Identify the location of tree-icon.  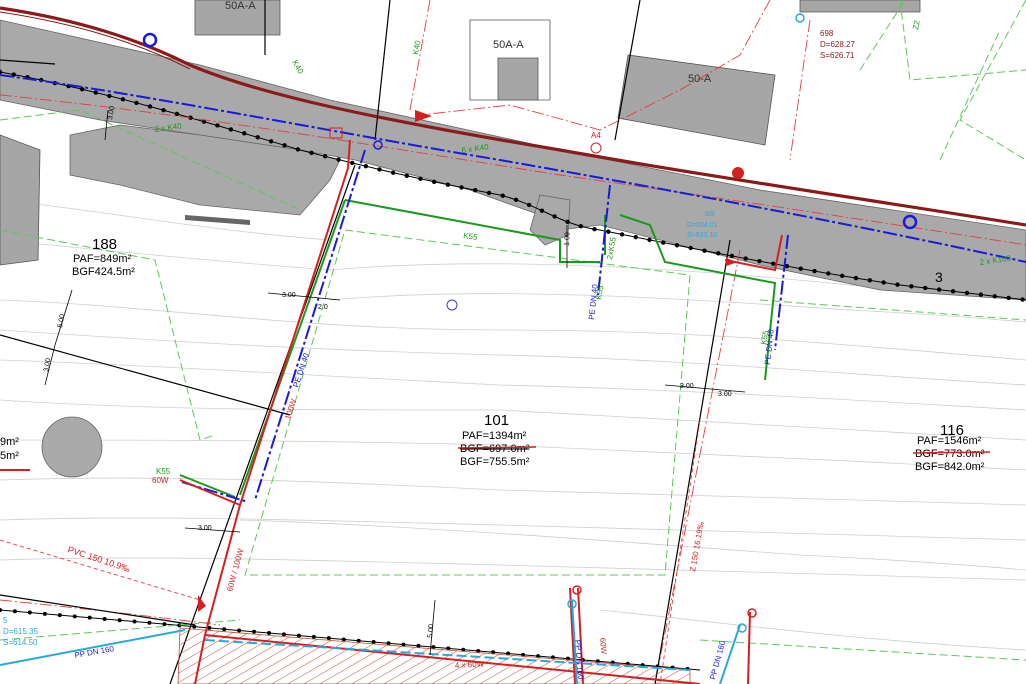
(72, 447).